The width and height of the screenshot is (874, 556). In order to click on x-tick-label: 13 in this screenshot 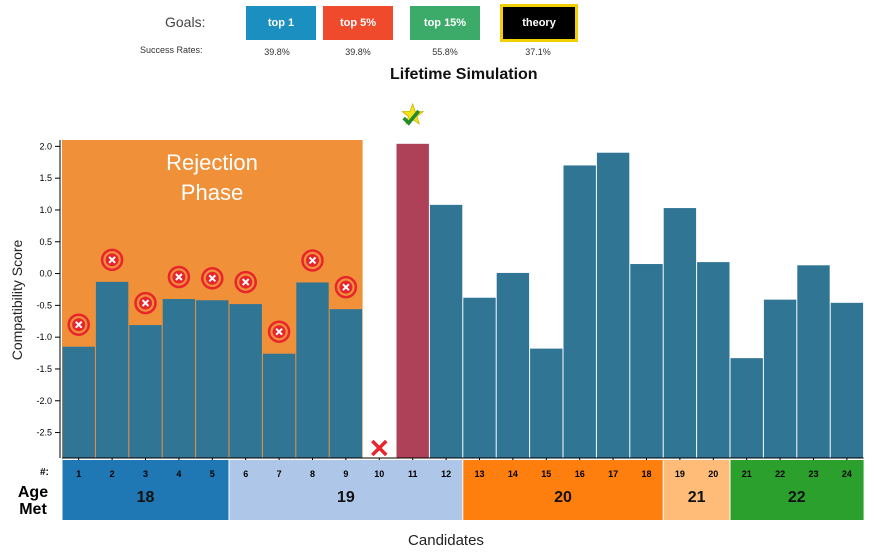, I will do `click(479, 474)`.